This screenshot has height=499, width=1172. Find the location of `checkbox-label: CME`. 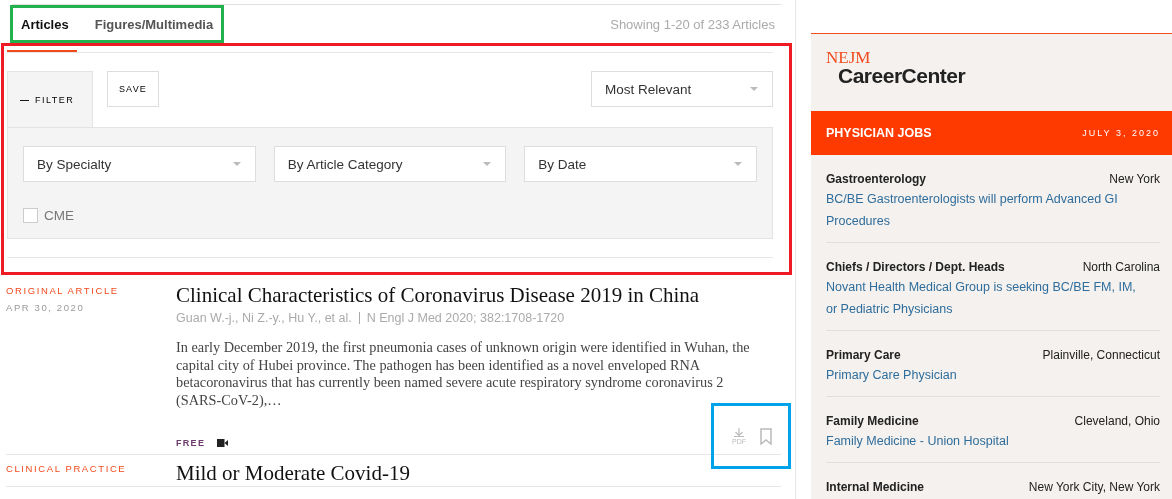

checkbox-label: CME is located at coordinates (59, 215).